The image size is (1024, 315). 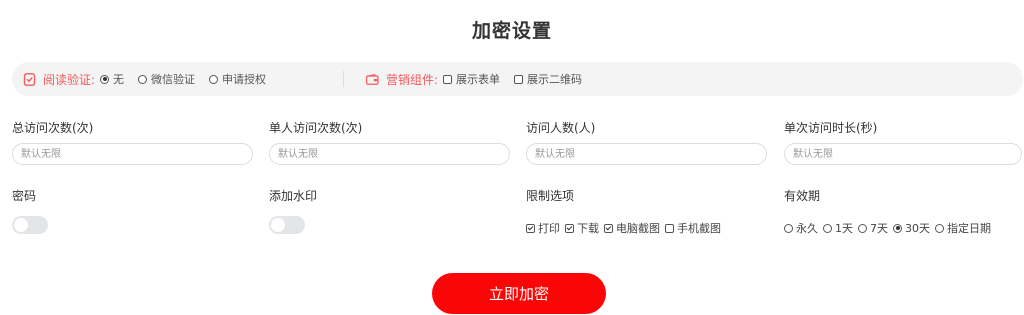 What do you see at coordinates (511, 31) in the screenshot?
I see `page-title: 加密设置` at bounding box center [511, 31].